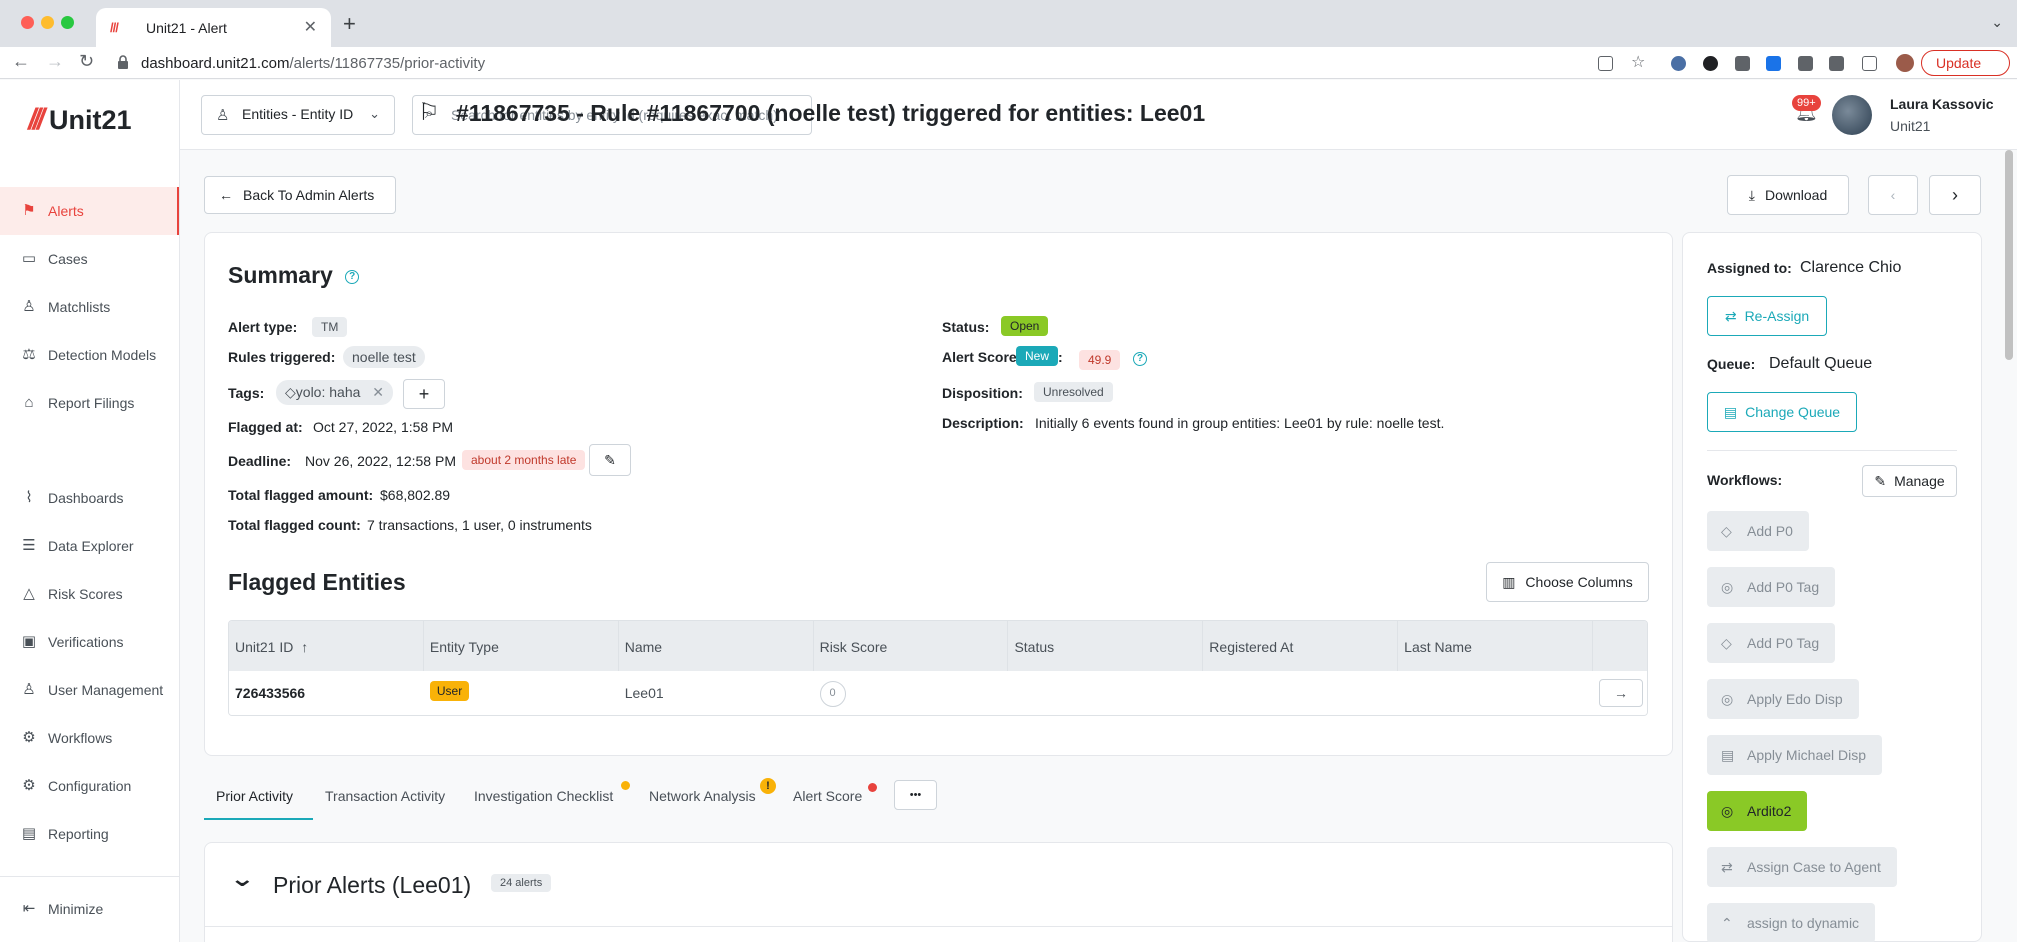 The image size is (2017, 942). I want to click on workflow-add-p0-button: ◇ Add P0, so click(1758, 531).